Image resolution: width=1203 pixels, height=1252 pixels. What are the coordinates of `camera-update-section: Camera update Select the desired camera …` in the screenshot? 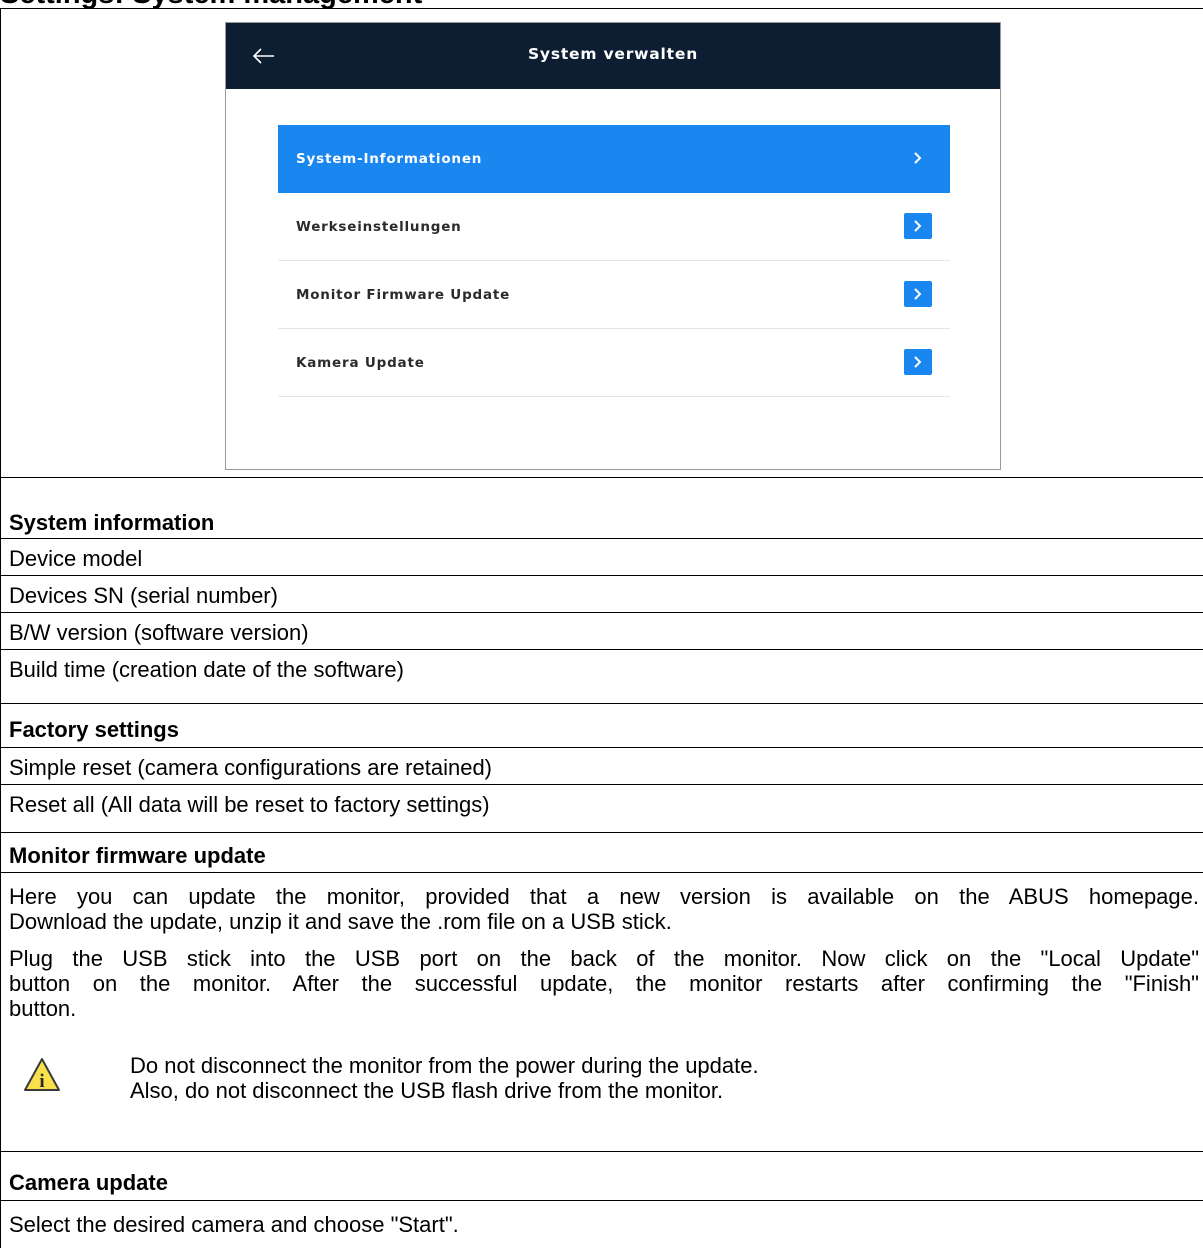 It's located at (602, 1202).